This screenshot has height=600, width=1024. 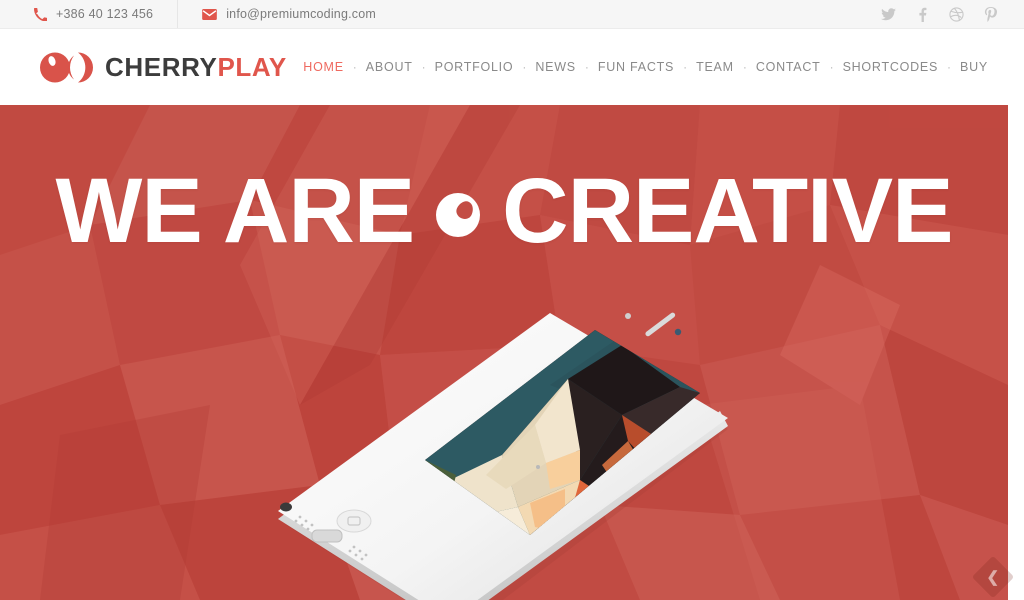 I want to click on nav-item-portfolio: PORTFOLIO, so click(x=474, y=67).